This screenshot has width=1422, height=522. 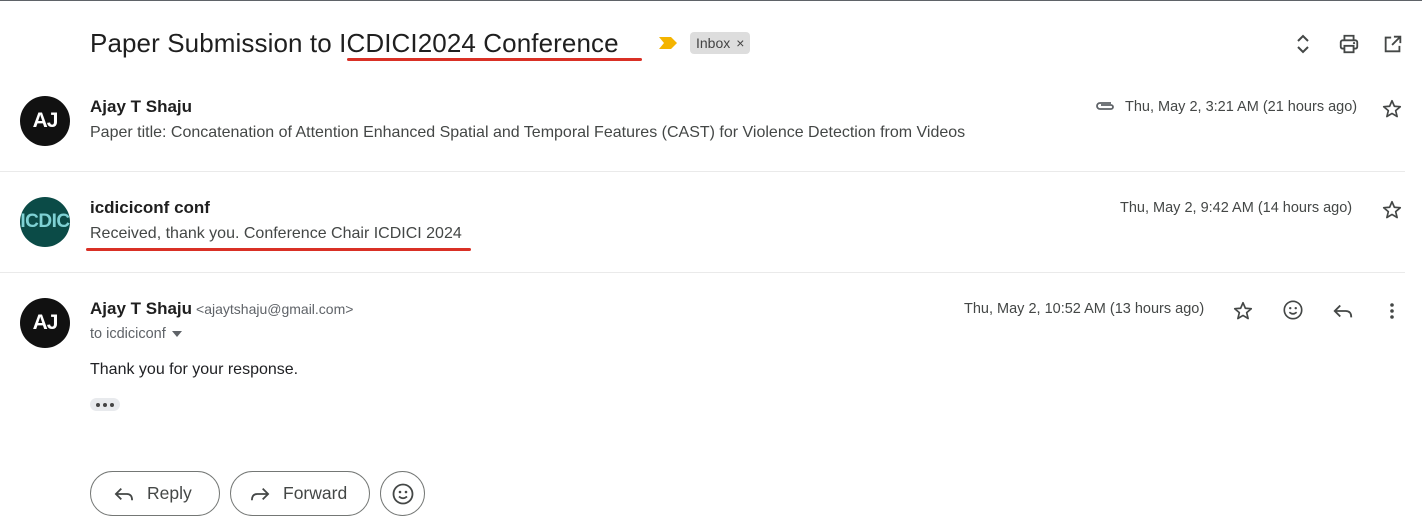 I want to click on annotation-underline-subject, so click(x=494, y=59).